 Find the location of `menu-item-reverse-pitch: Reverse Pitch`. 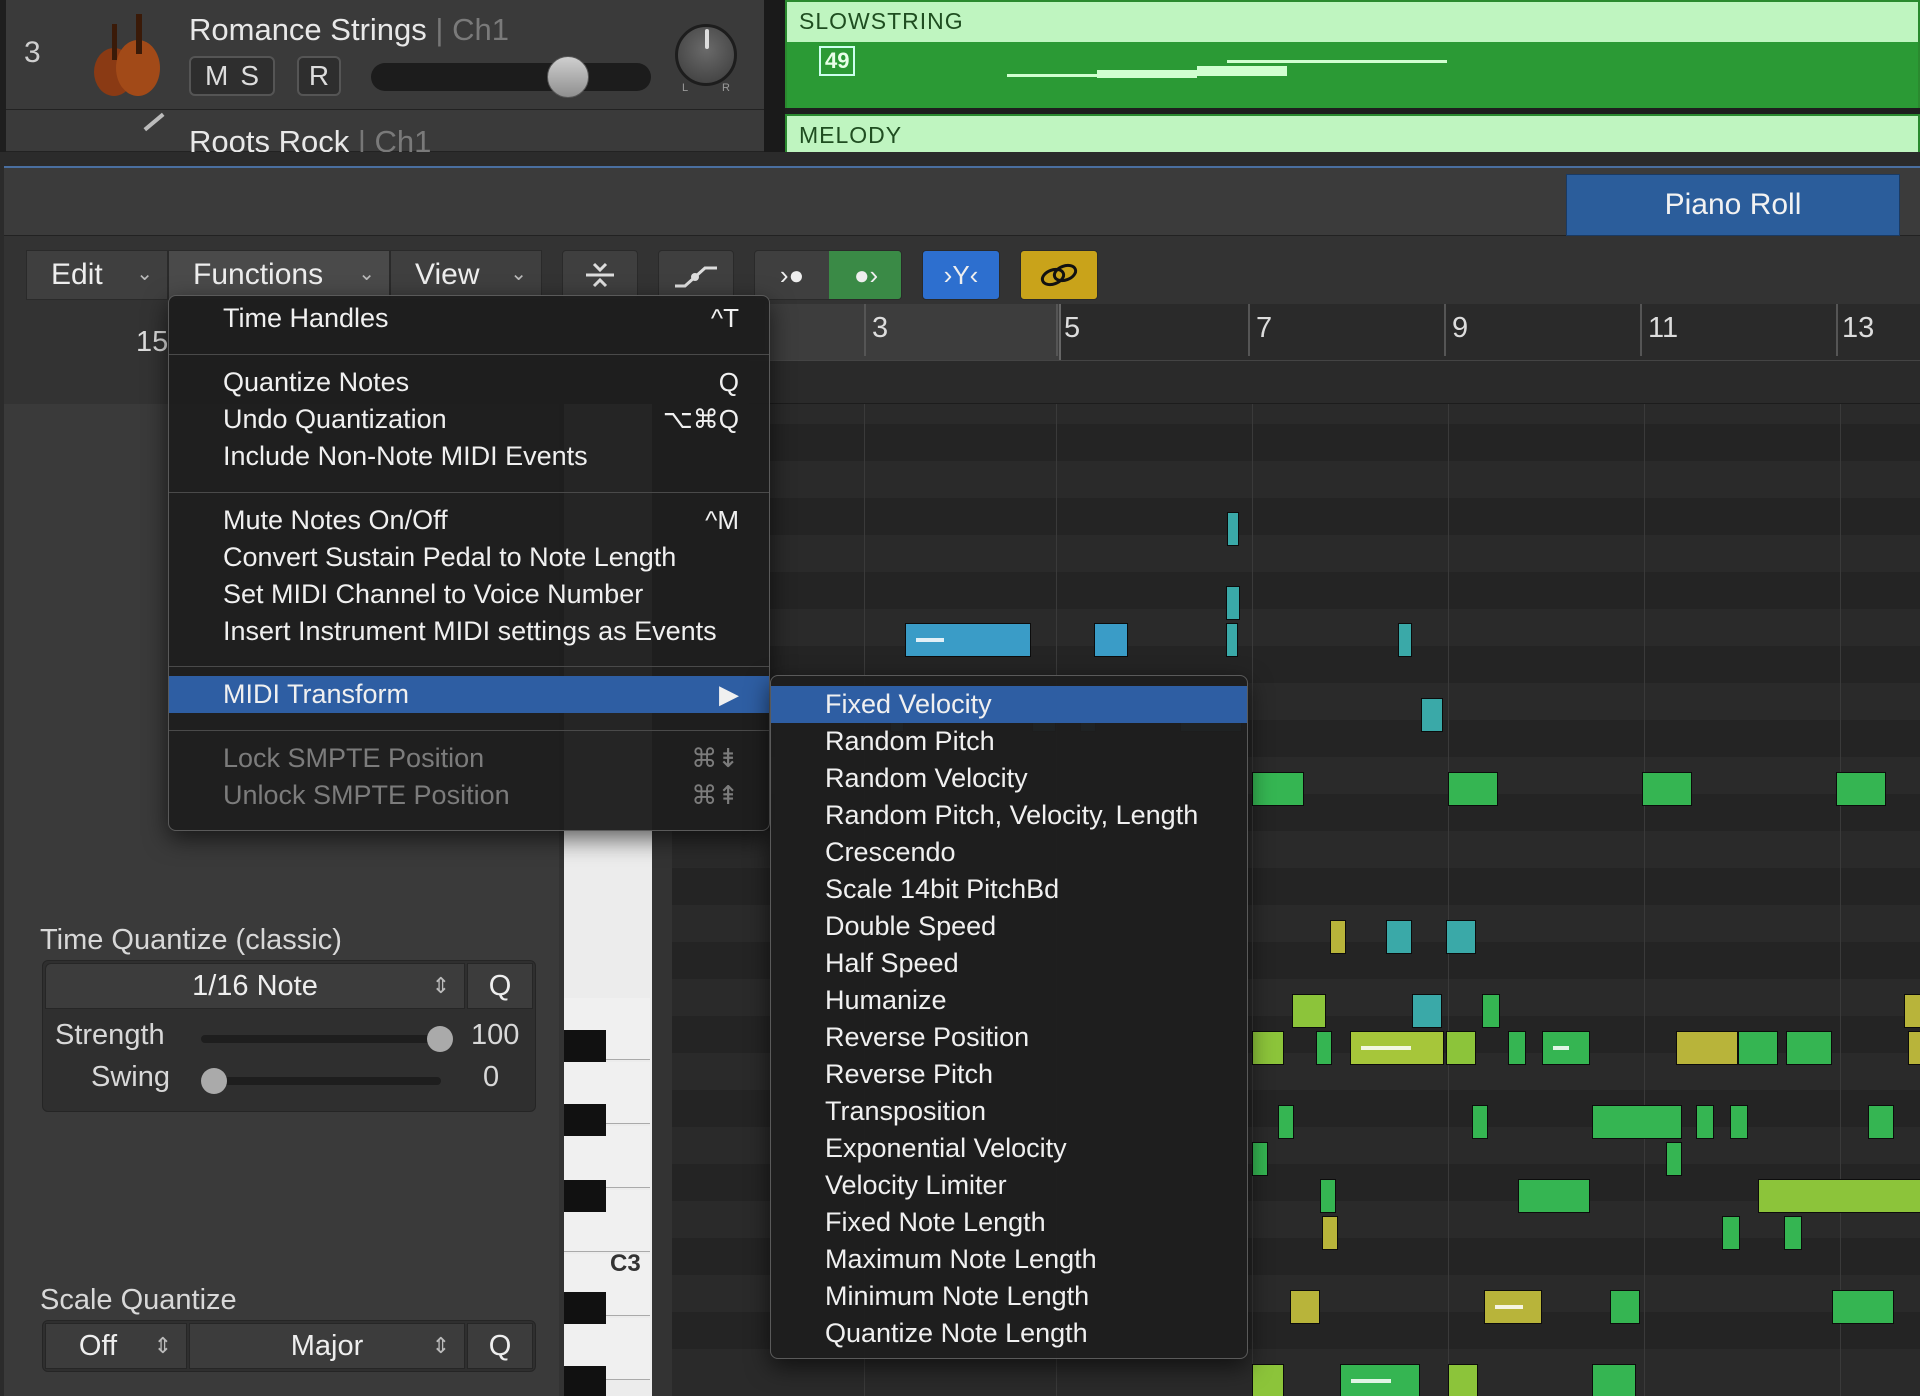

menu-item-reverse-pitch: Reverse Pitch is located at coordinates (1009, 1074).